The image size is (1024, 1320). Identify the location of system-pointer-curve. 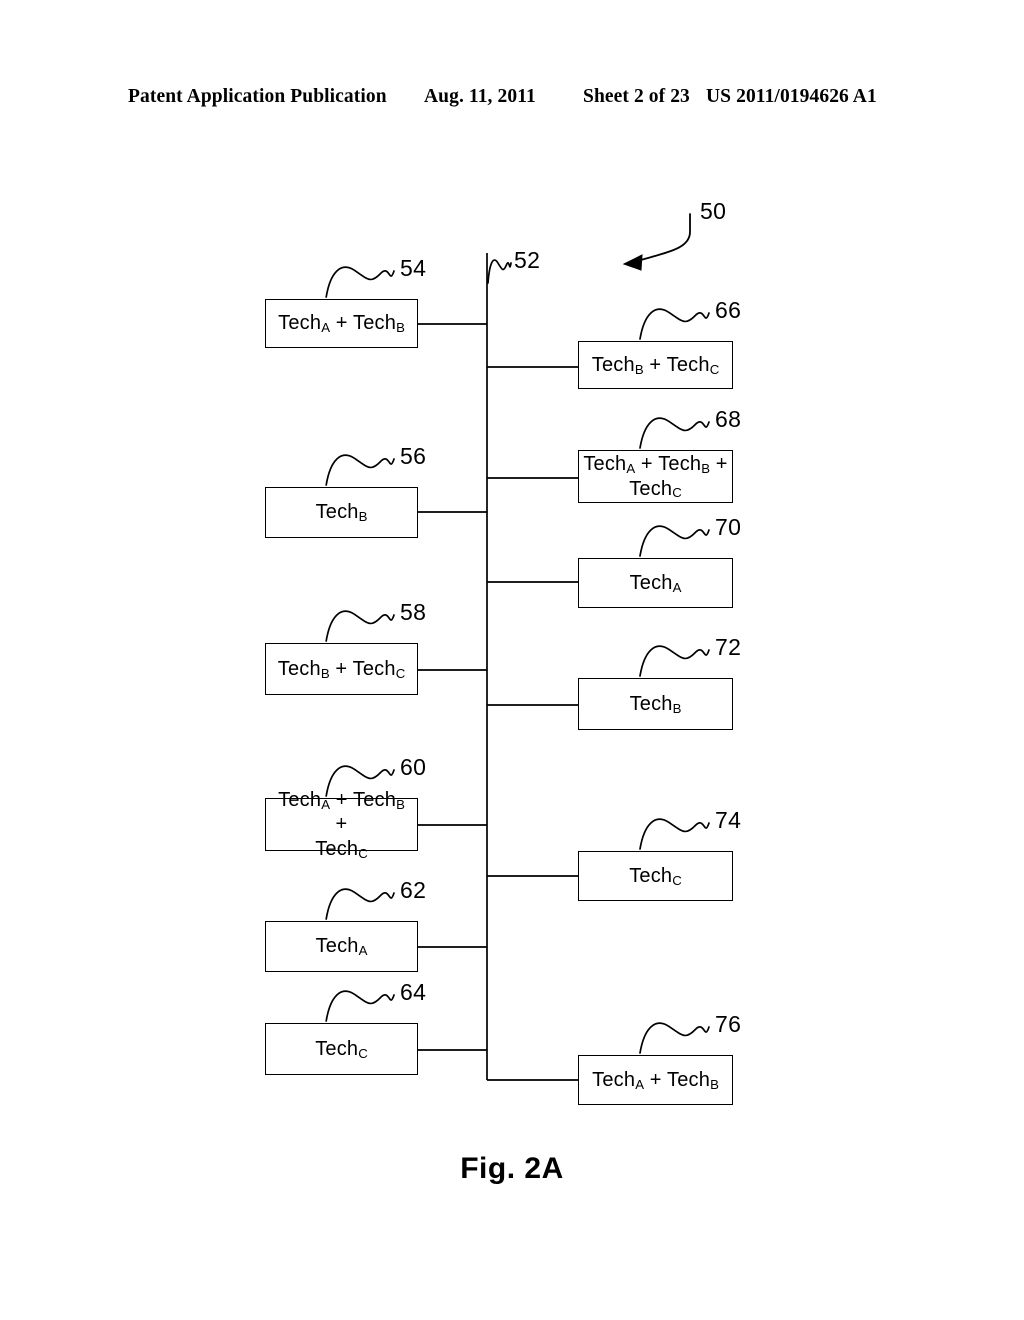
(660, 238).